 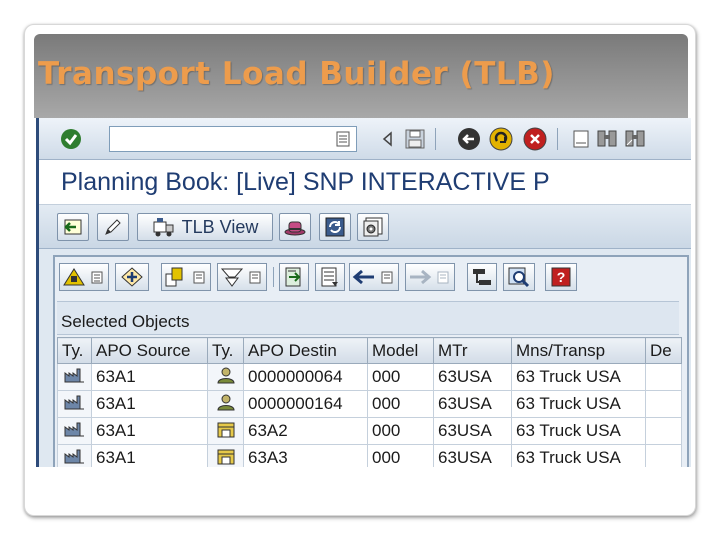 What do you see at coordinates (415, 139) in the screenshot?
I see `save-icon` at bounding box center [415, 139].